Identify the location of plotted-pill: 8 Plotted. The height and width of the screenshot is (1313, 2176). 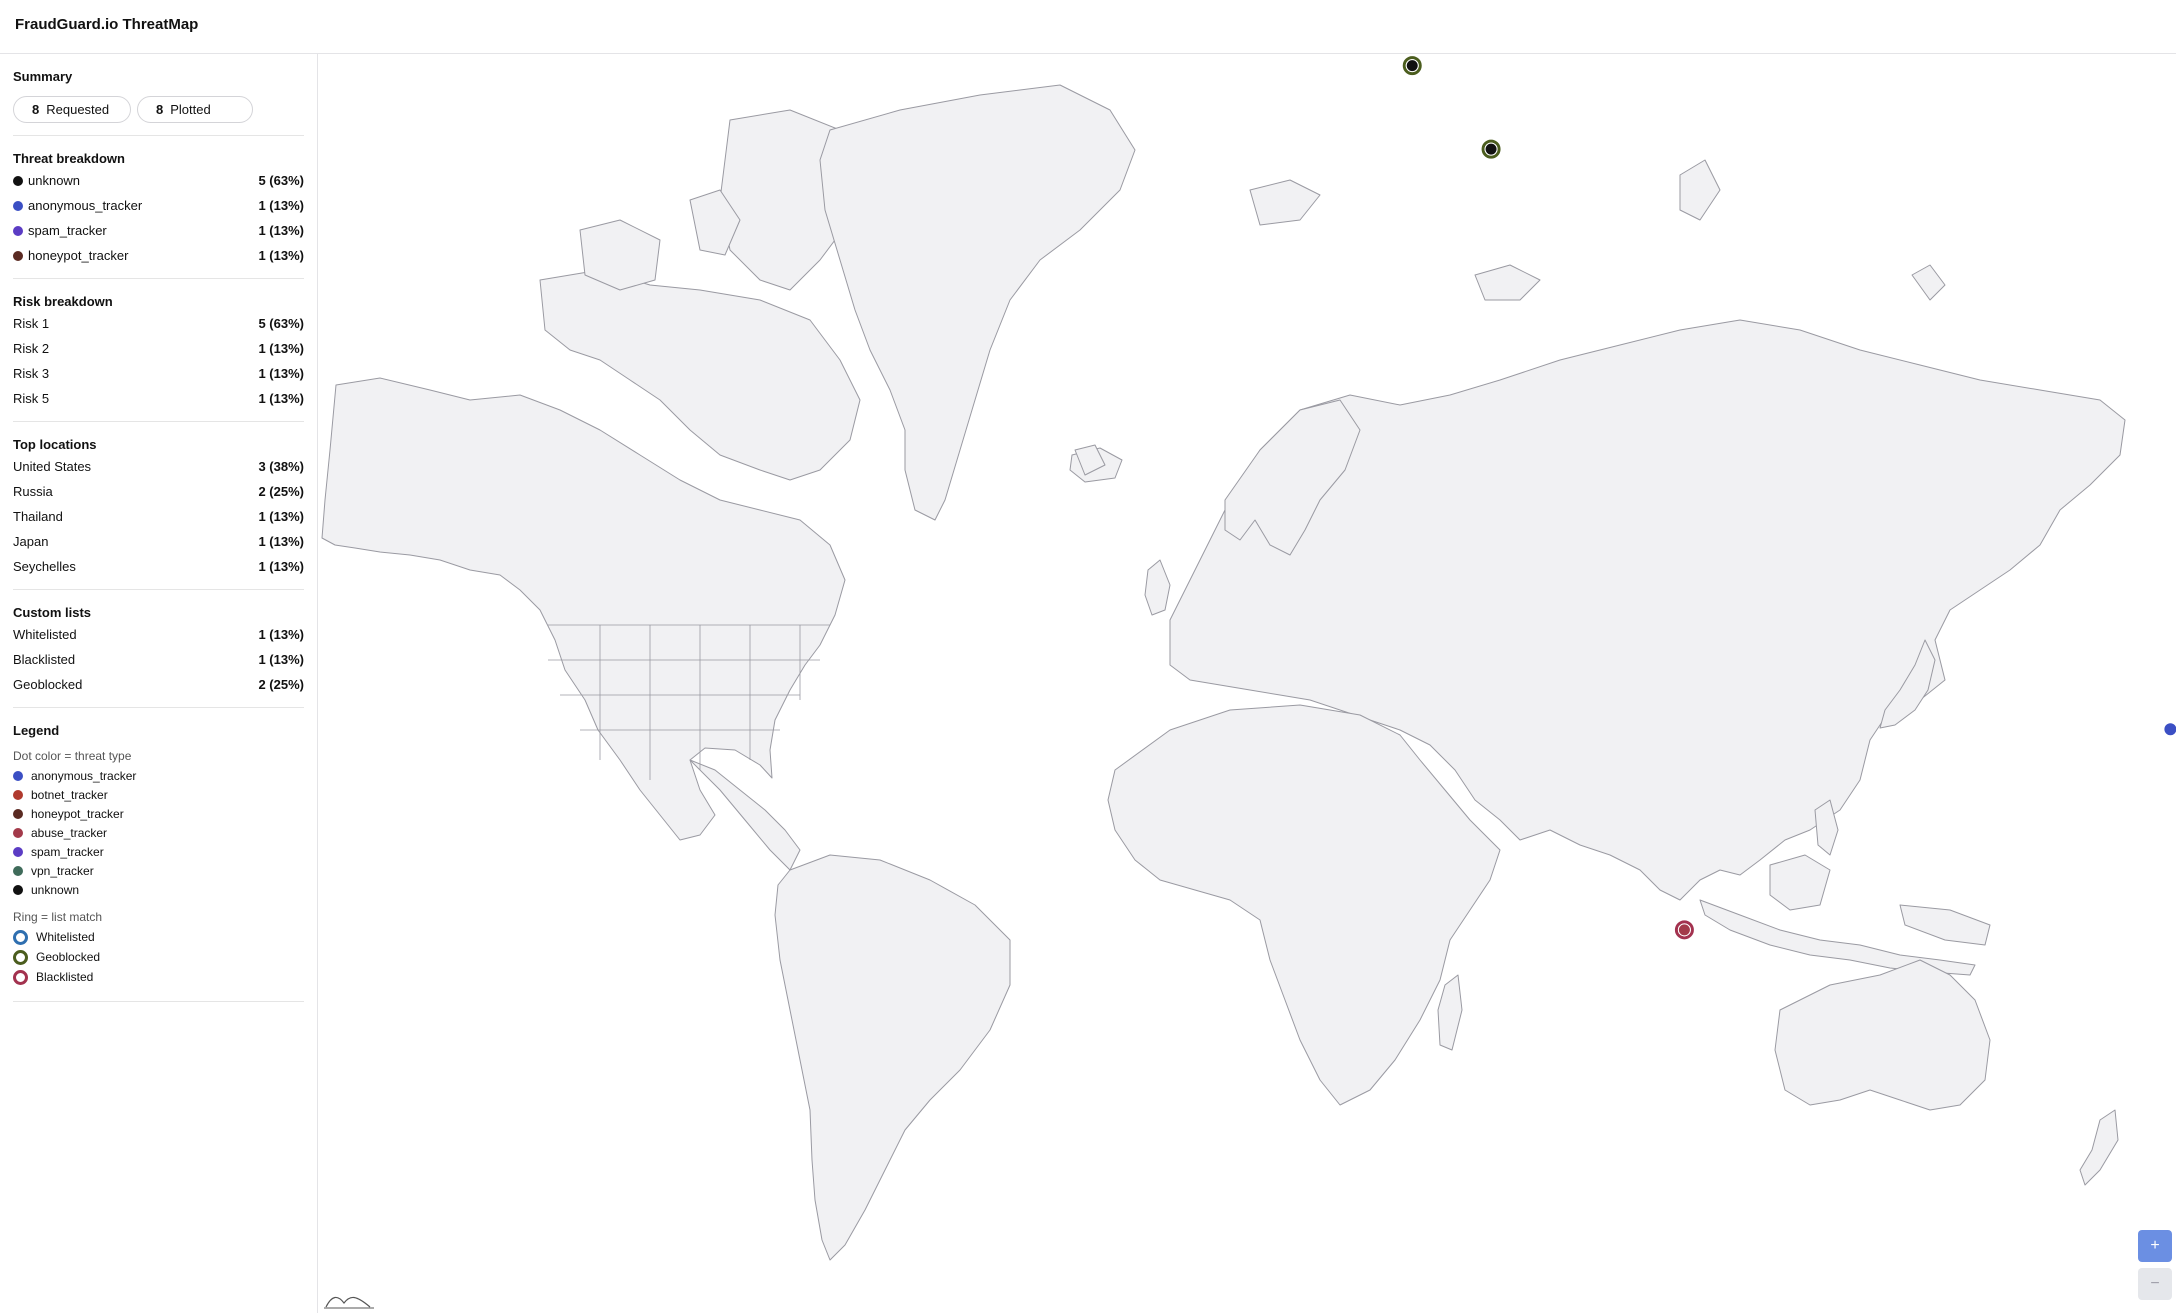
(195, 109).